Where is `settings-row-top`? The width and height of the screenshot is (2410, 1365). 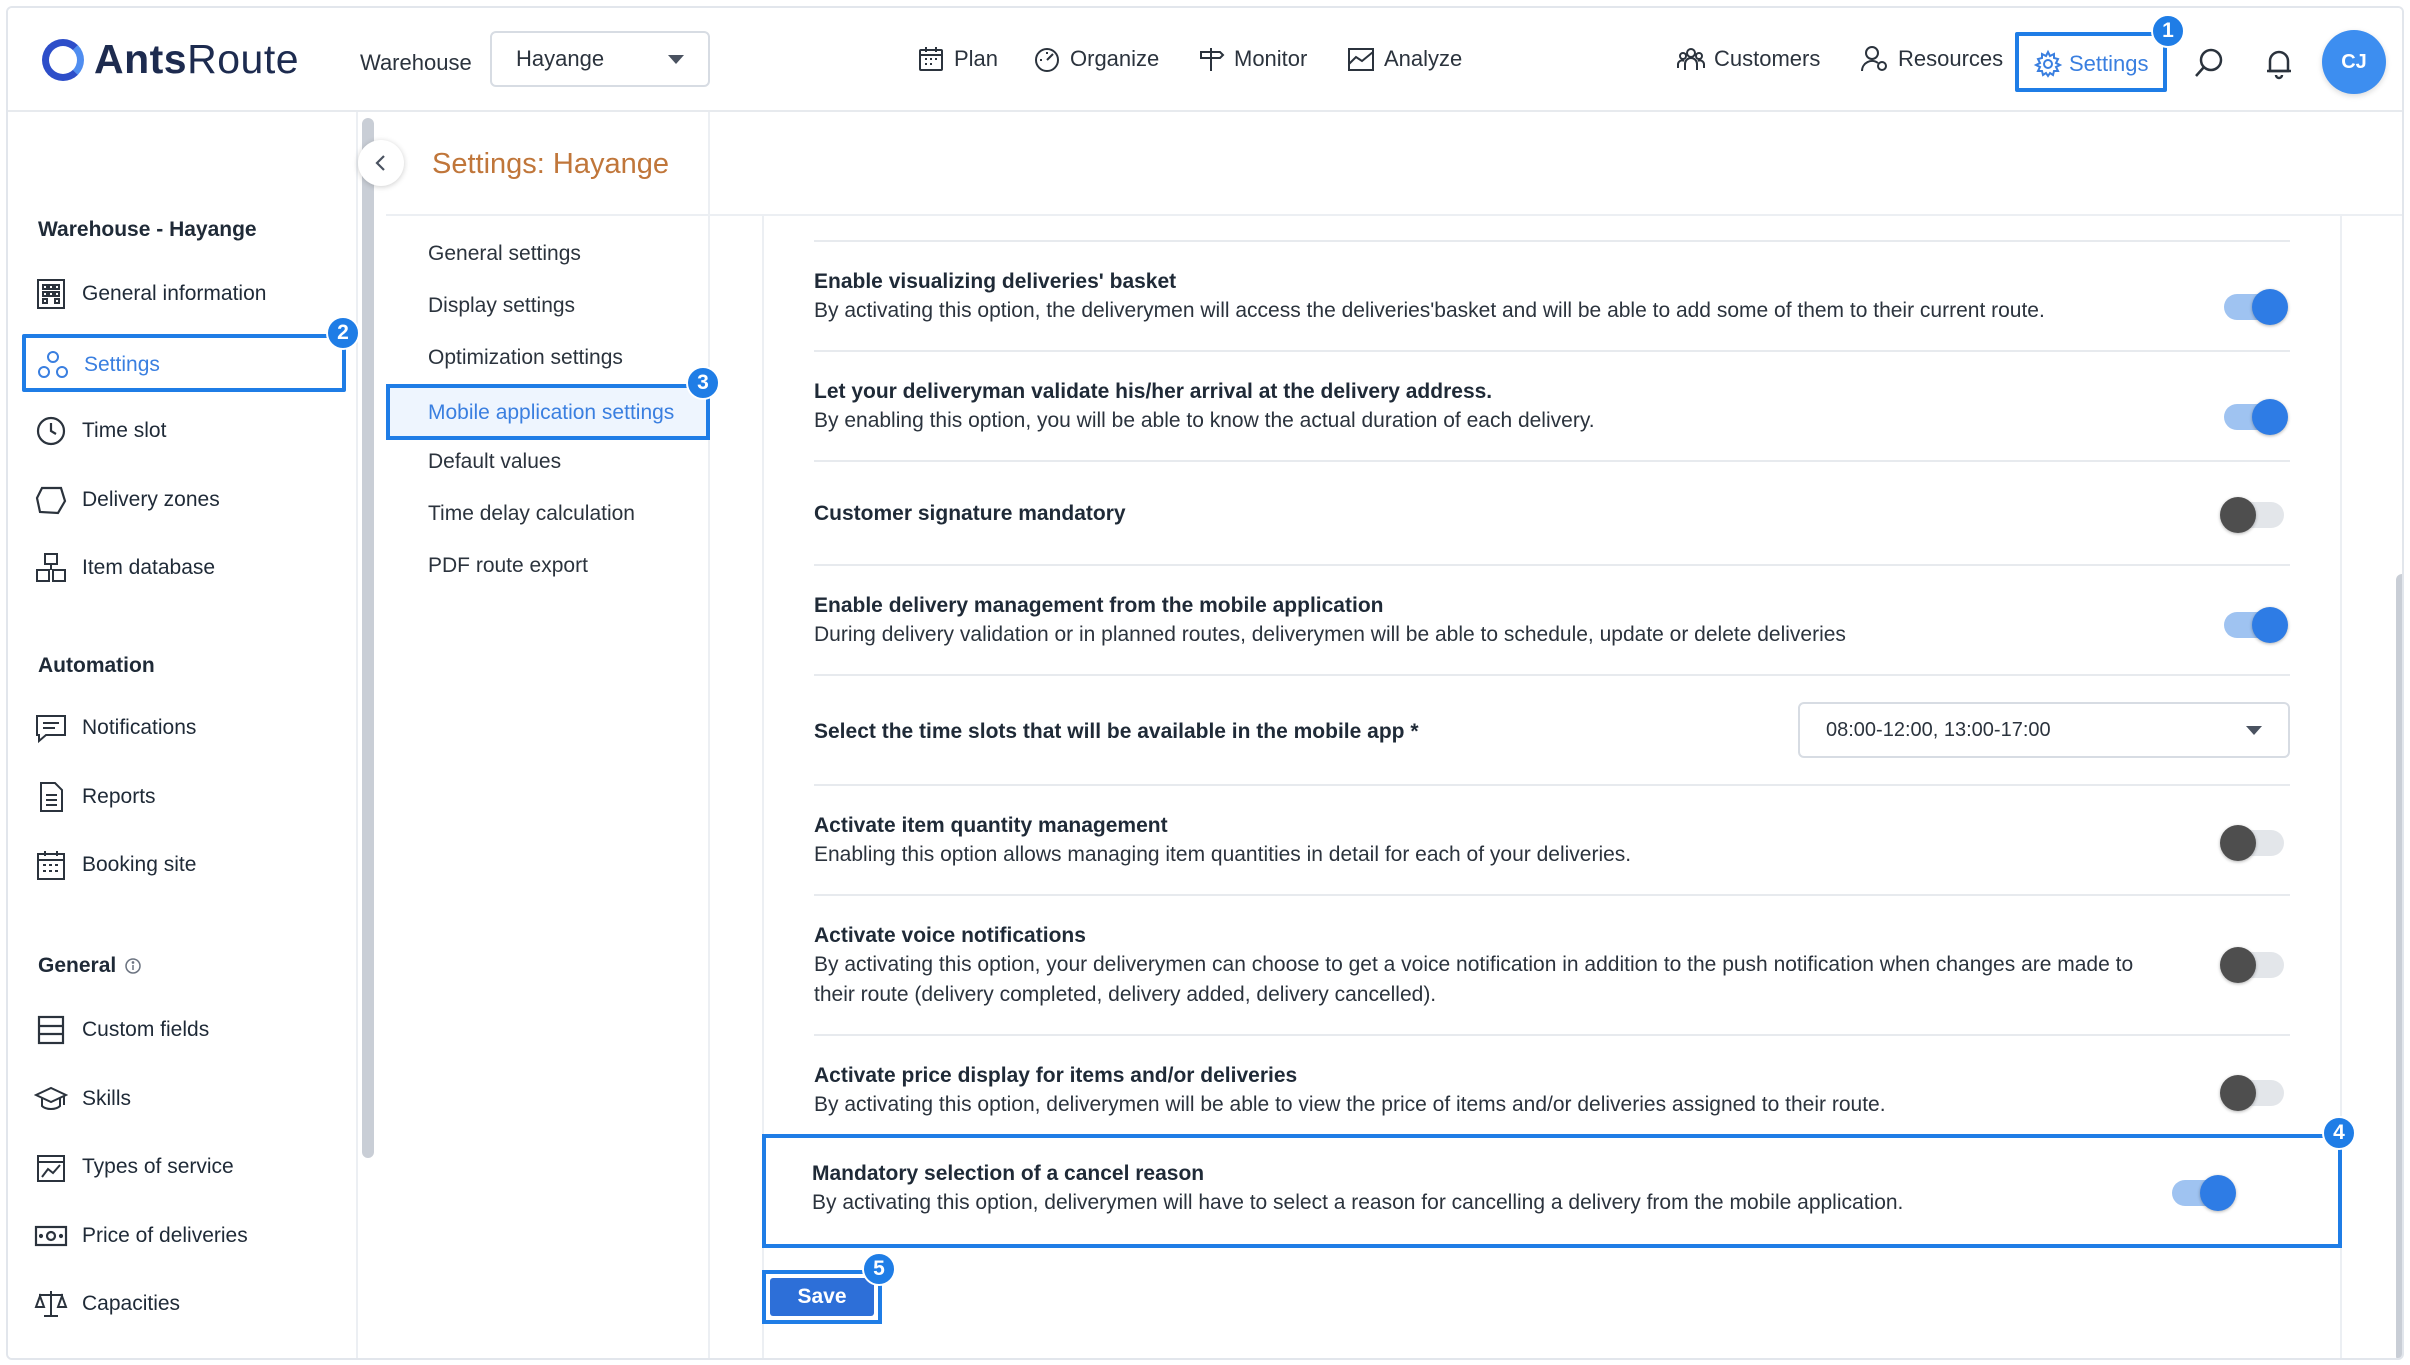
settings-row-top is located at coordinates (1552, 229).